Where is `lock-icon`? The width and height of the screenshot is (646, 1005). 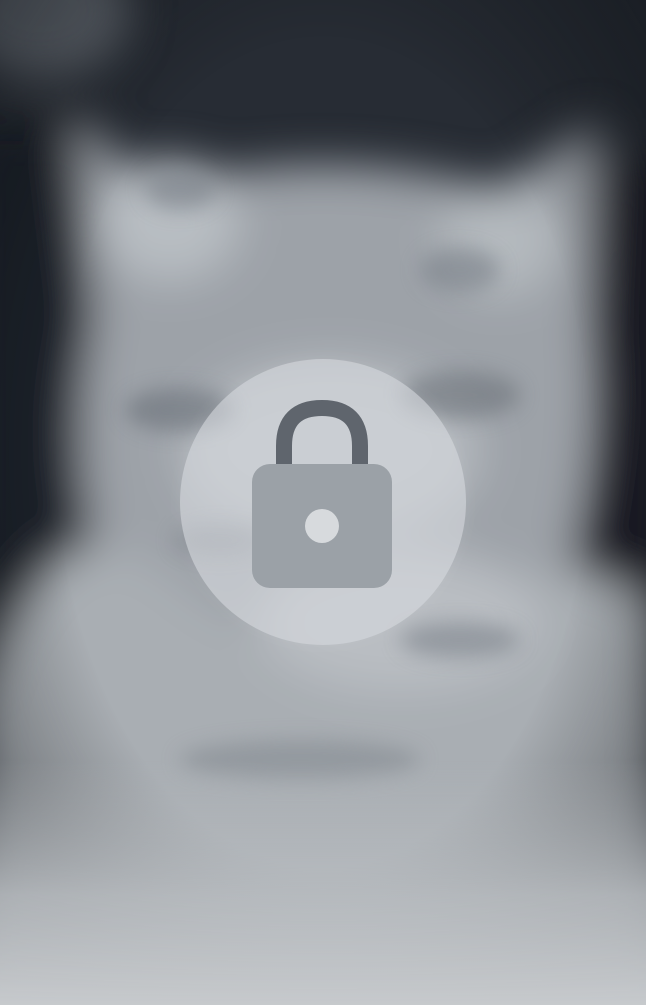
lock-icon is located at coordinates (322, 494).